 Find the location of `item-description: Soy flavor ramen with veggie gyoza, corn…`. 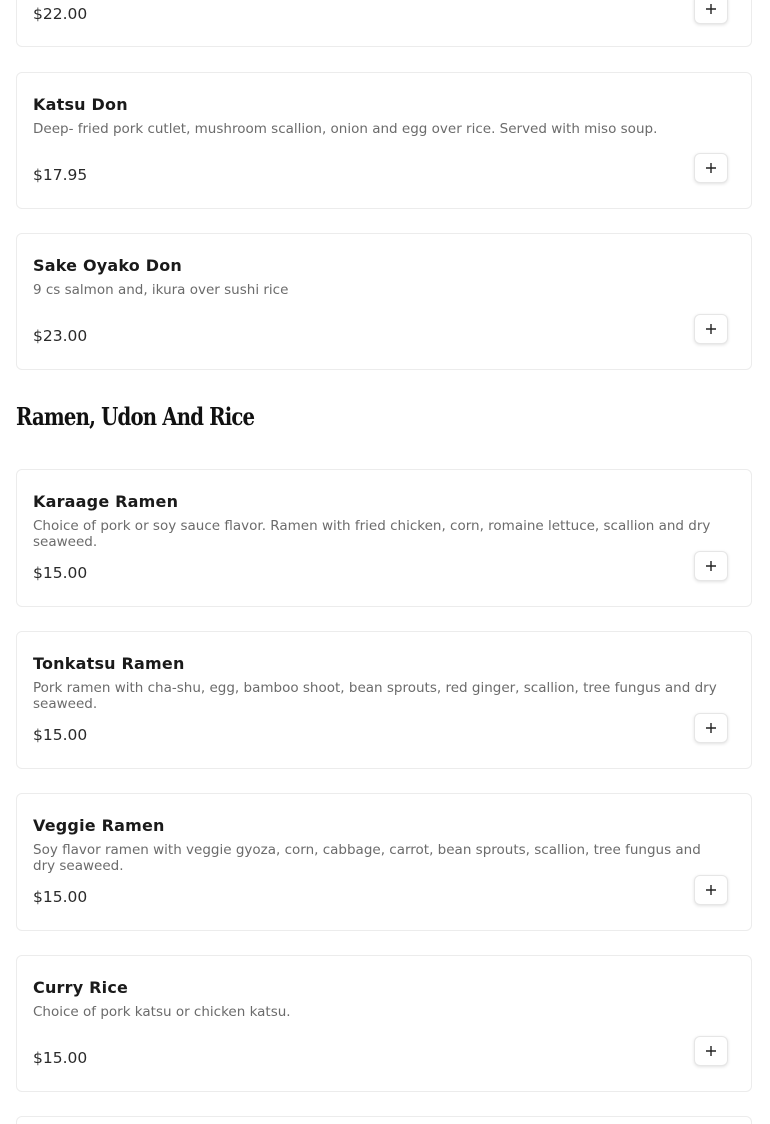

item-description: Soy flavor ramen with veggie gyoza, corn… is located at coordinates (367, 858).